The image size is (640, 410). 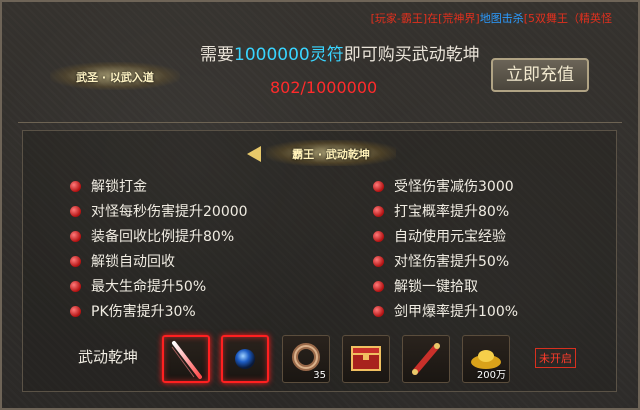 I want to click on ticker-part2: 地图击杀, so click(x=501, y=18).